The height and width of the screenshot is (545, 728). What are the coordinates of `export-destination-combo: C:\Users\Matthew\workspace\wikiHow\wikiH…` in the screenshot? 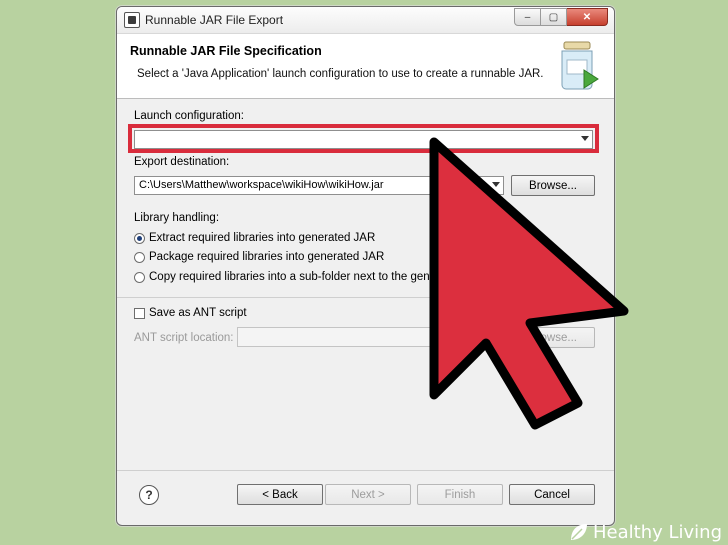 It's located at (319, 185).